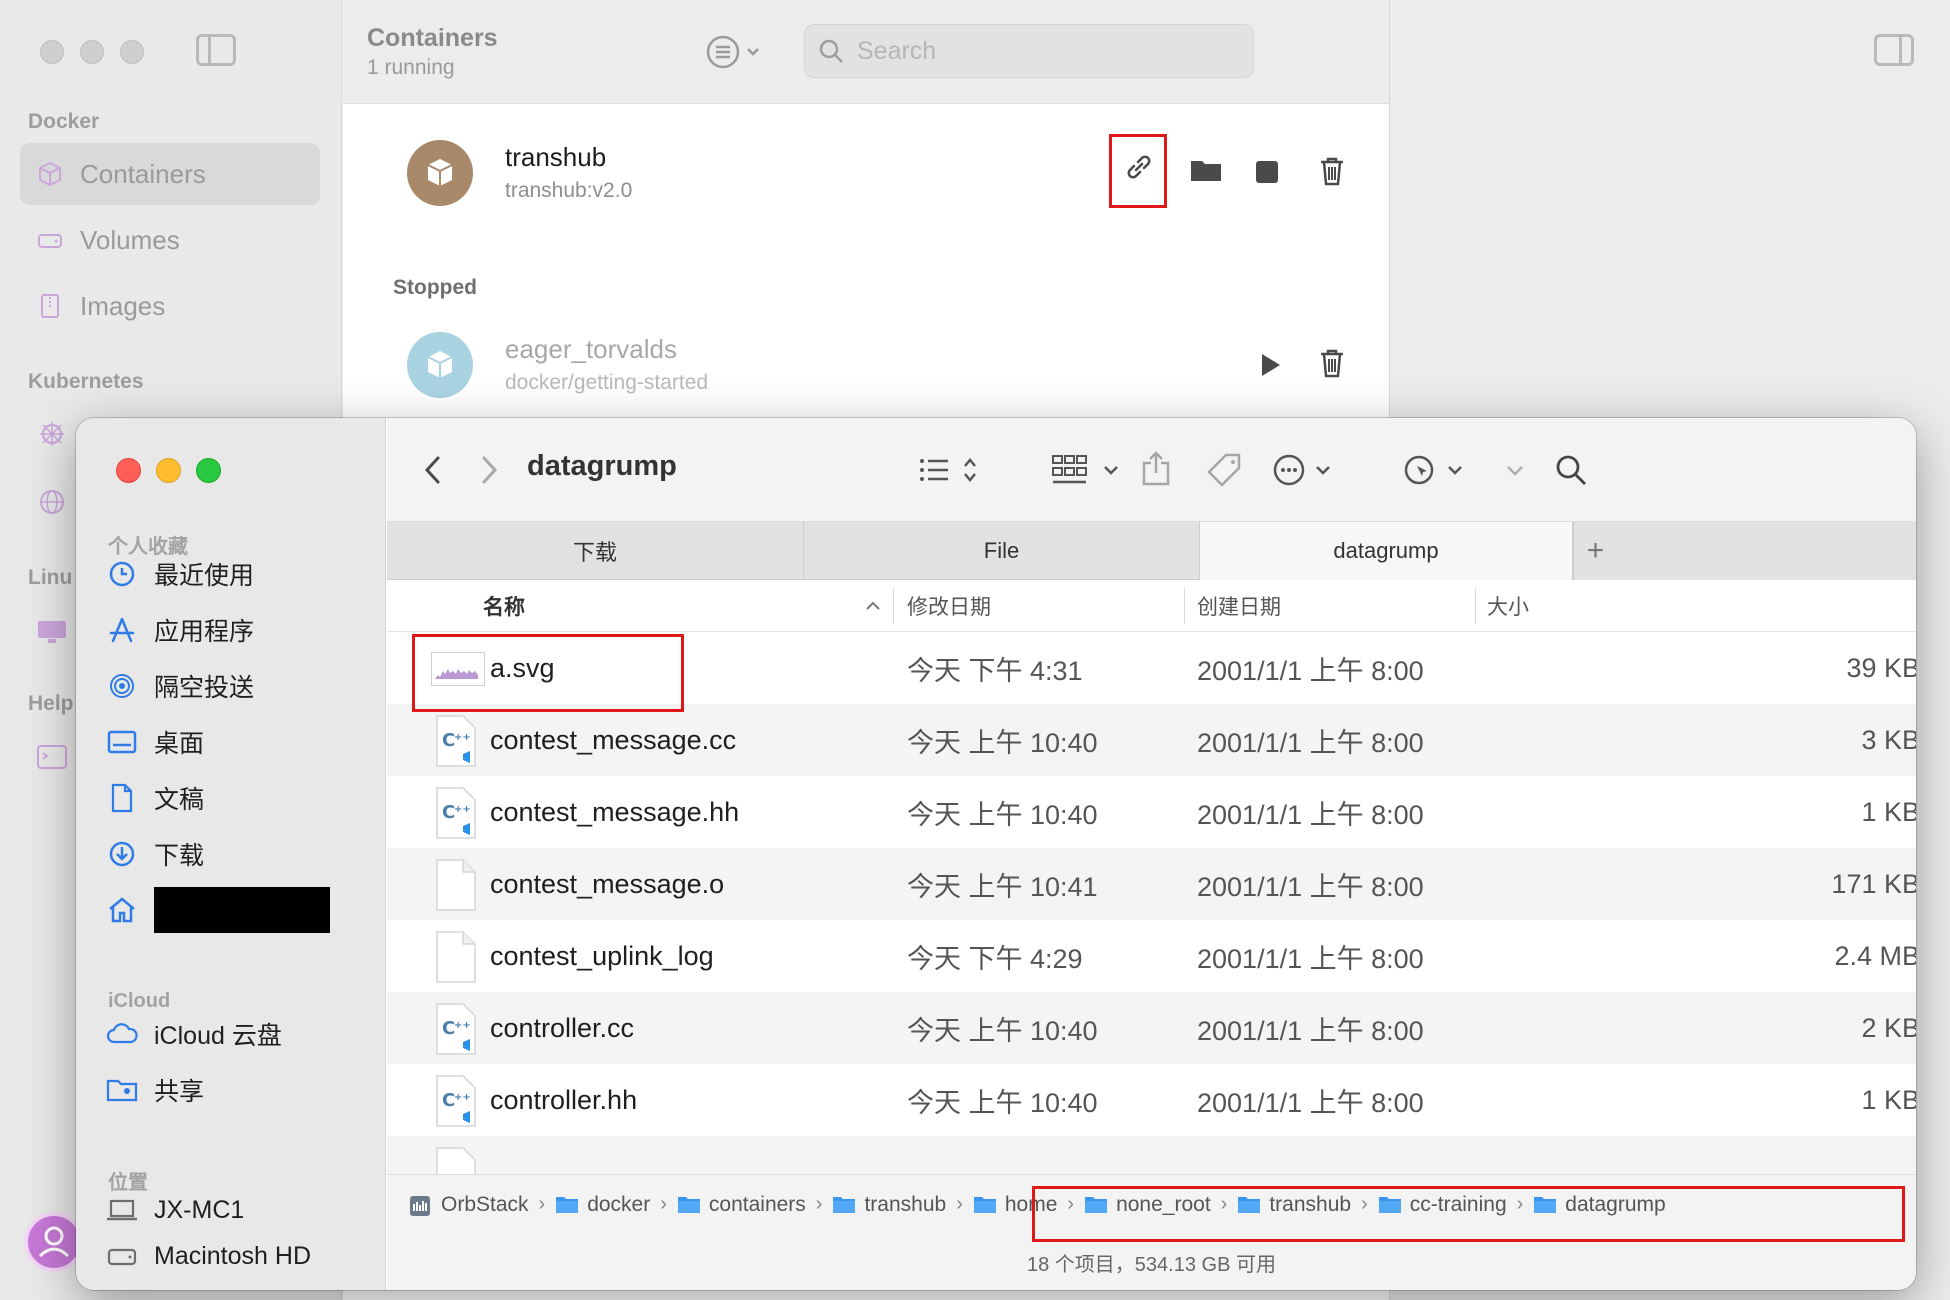 The image size is (1950, 1300). Describe the element at coordinates (1139, 169) in the screenshot. I see `open-link-icon` at that location.